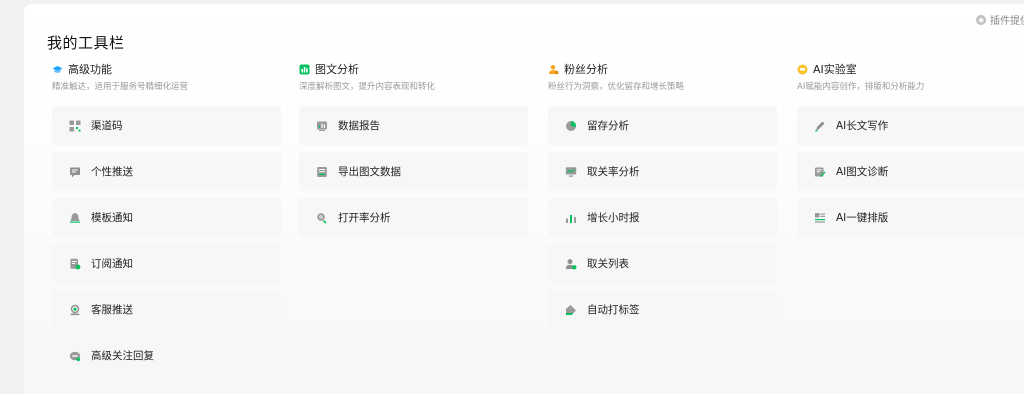 The image size is (1024, 394). What do you see at coordinates (75, 356) in the screenshot?
I see `reply-icon` at bounding box center [75, 356].